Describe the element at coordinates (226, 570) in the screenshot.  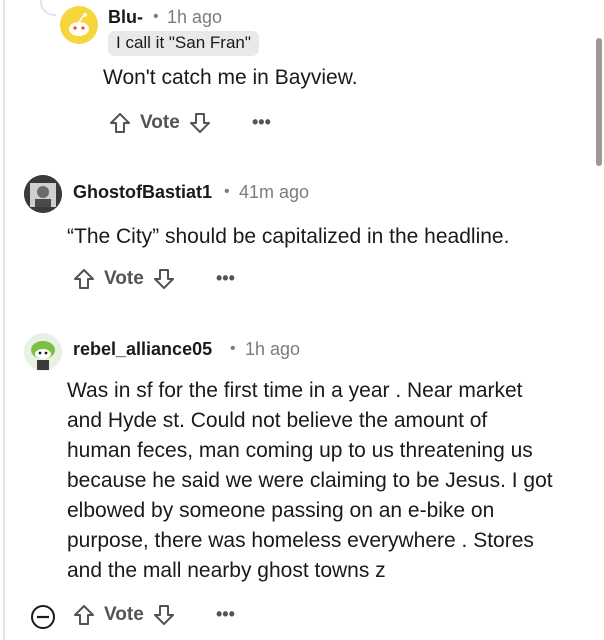
I see `comment-line: and the mall nearby ghost towns z` at that location.